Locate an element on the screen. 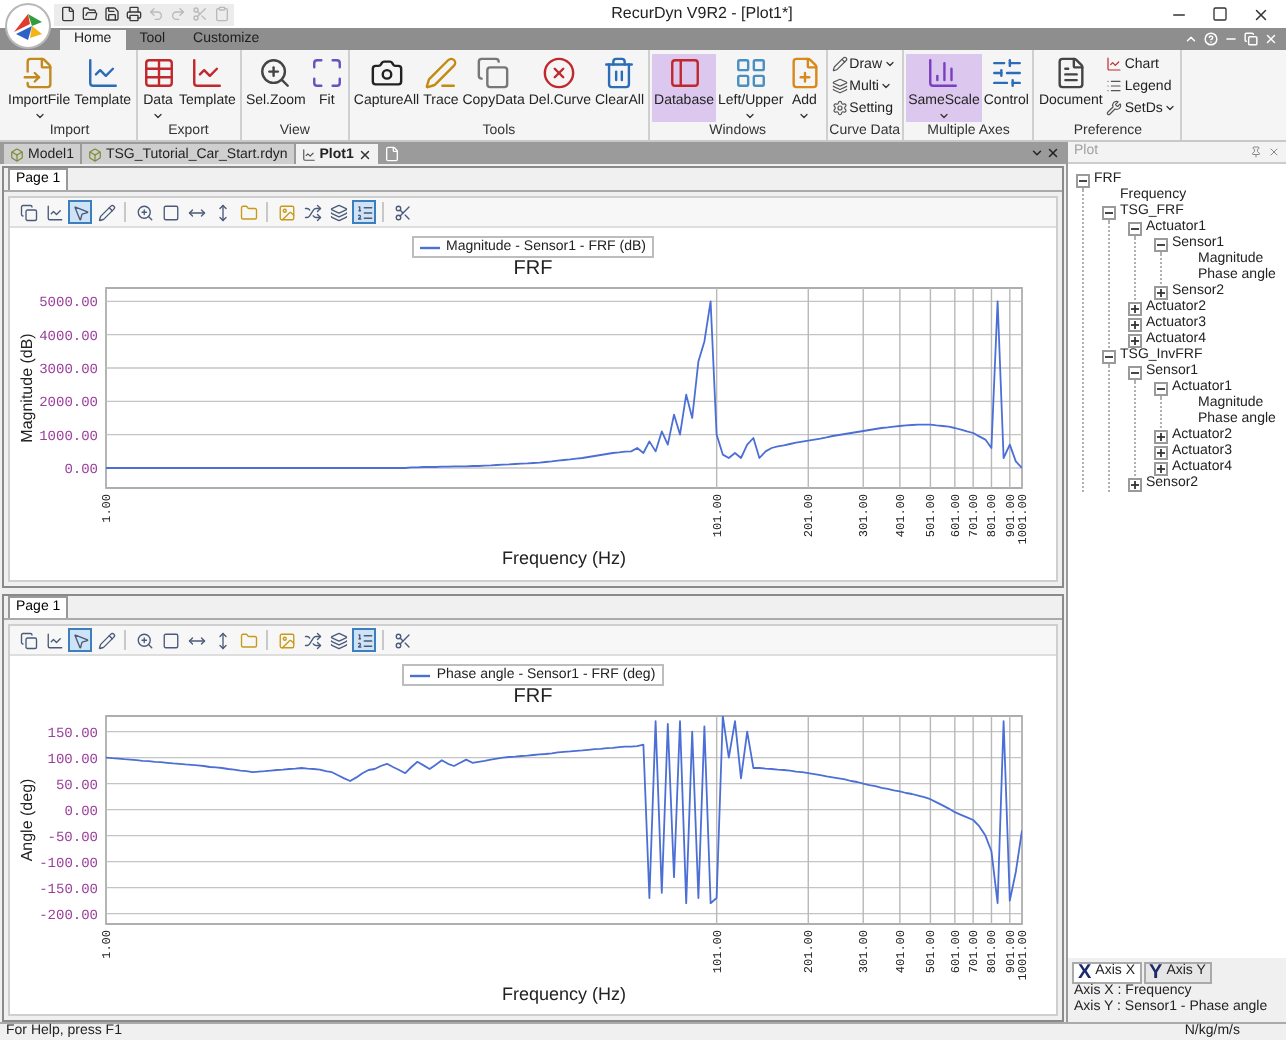 The height and width of the screenshot is (1040, 1286). delete-icon is located at coordinates (559, 73).